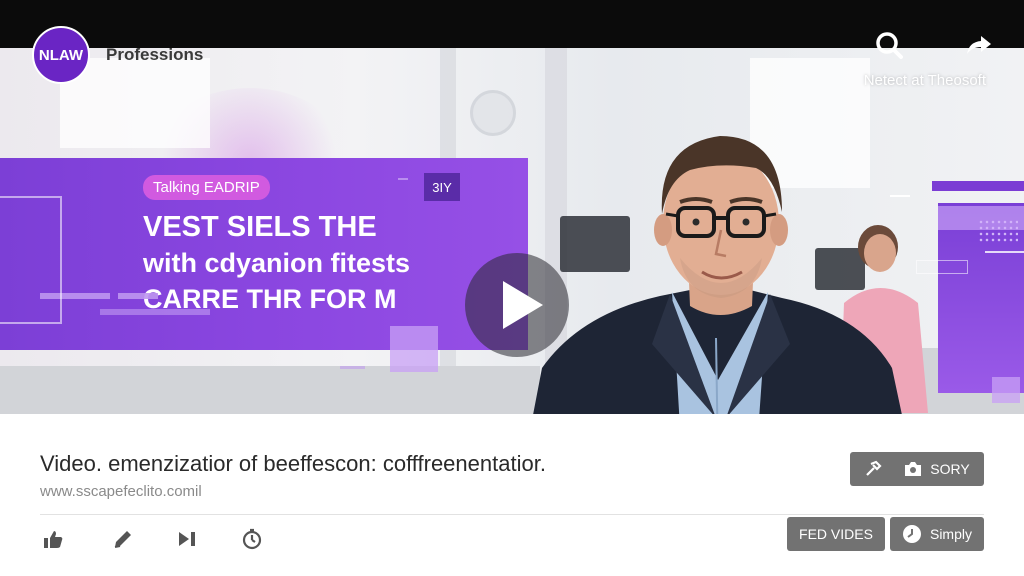  What do you see at coordinates (913, 469) in the screenshot?
I see `camera-icon` at bounding box center [913, 469].